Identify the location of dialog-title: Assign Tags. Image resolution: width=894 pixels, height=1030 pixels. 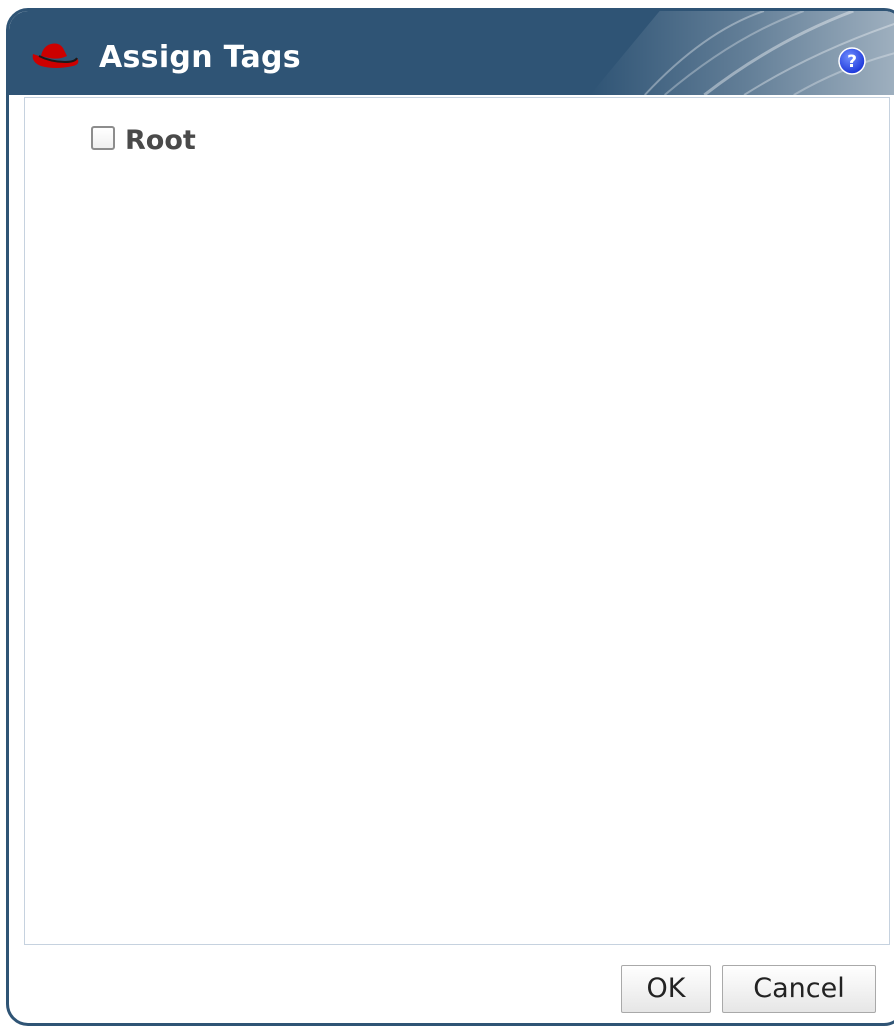
(200, 57).